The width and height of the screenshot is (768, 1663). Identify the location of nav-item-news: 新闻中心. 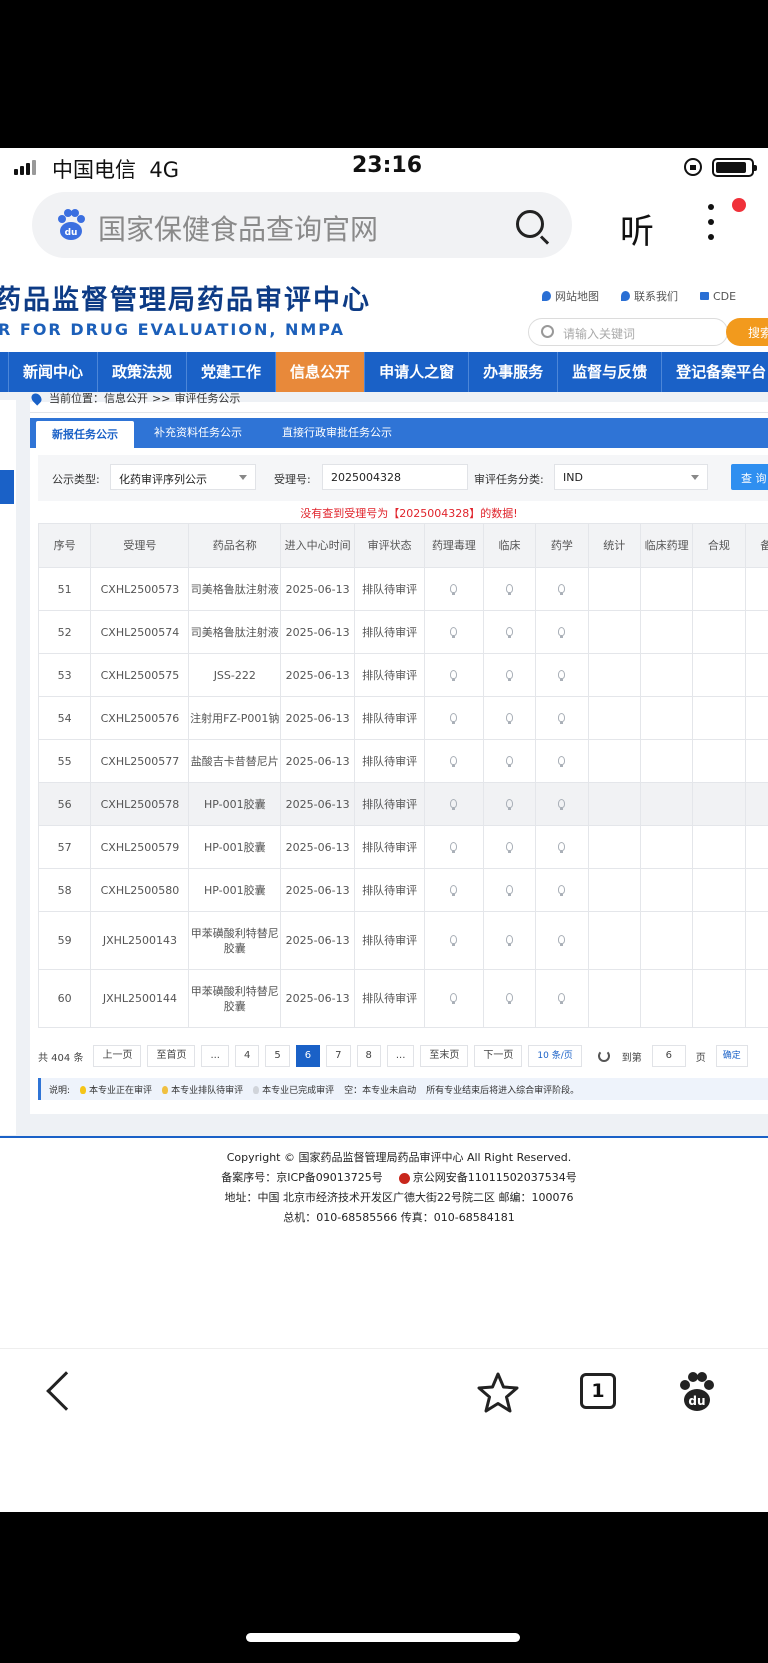
(54, 372).